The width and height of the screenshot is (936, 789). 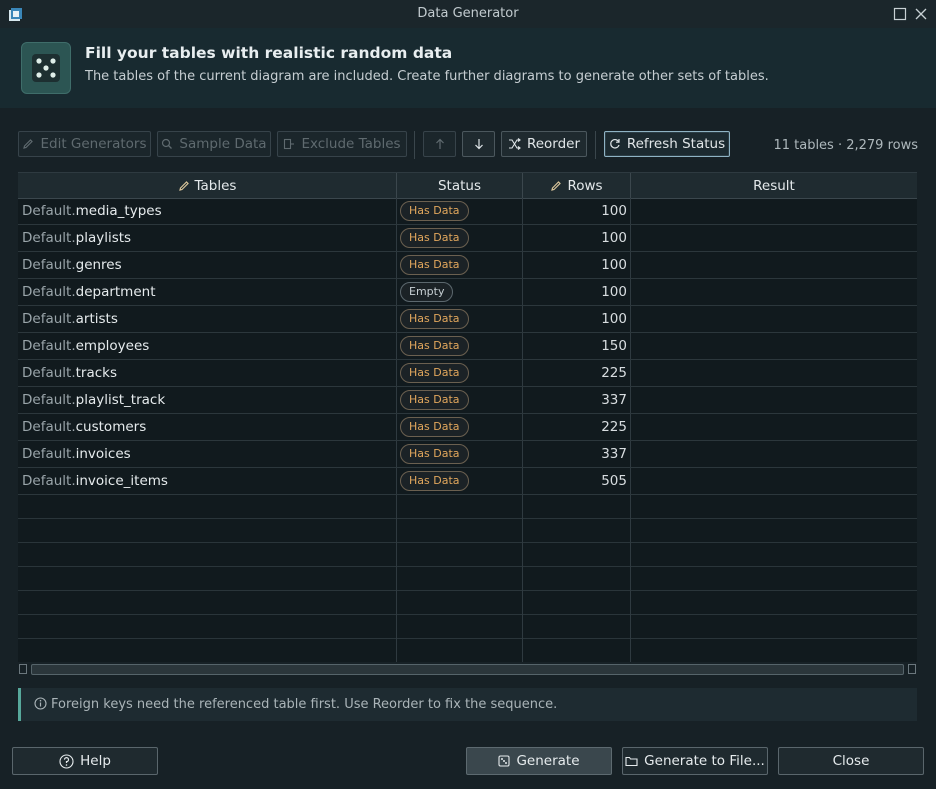 I want to click on column-header-status: Status, so click(x=460, y=185).